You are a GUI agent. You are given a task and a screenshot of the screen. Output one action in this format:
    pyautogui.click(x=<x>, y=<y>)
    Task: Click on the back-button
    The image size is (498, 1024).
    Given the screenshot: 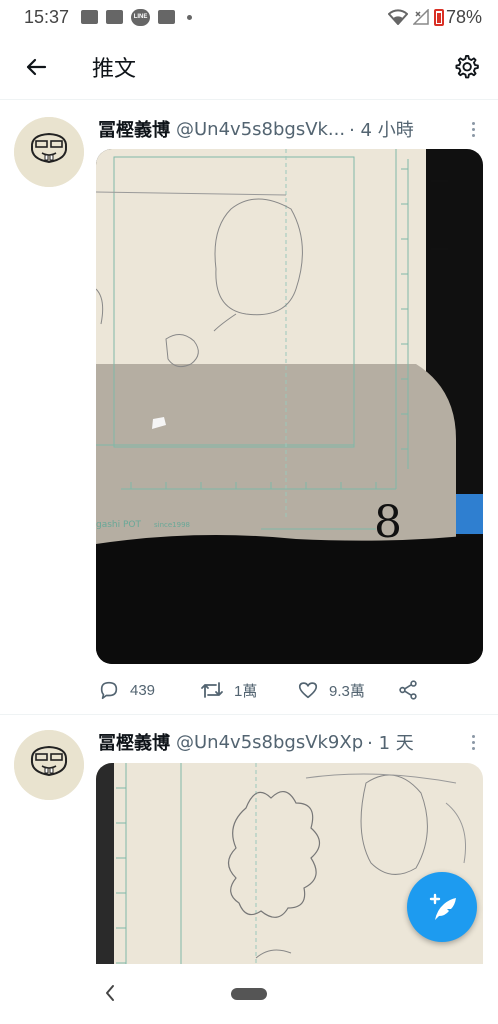 What is the action you would take?
    pyautogui.click(x=36, y=67)
    